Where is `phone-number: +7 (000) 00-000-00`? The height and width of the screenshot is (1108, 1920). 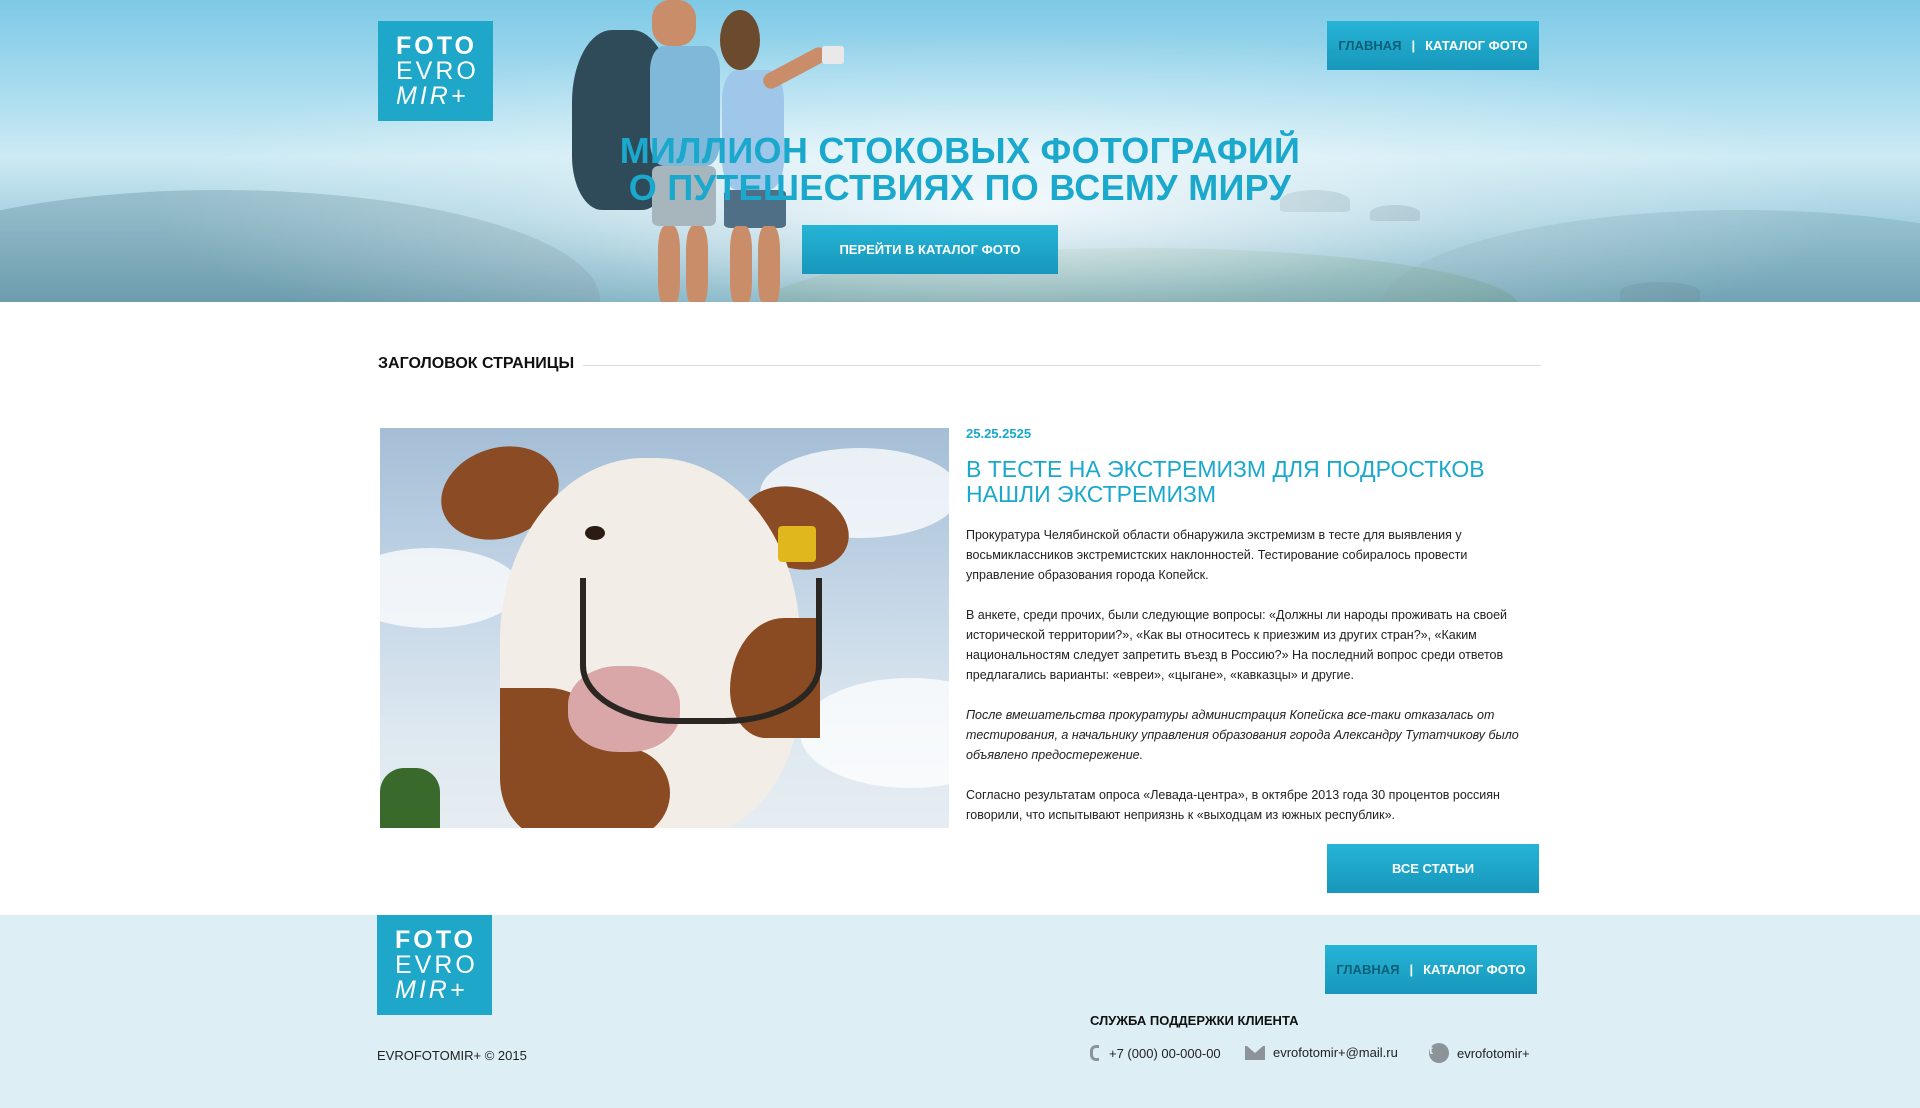
phone-number: +7 (000) 00-000-00 is located at coordinates (1165, 1053).